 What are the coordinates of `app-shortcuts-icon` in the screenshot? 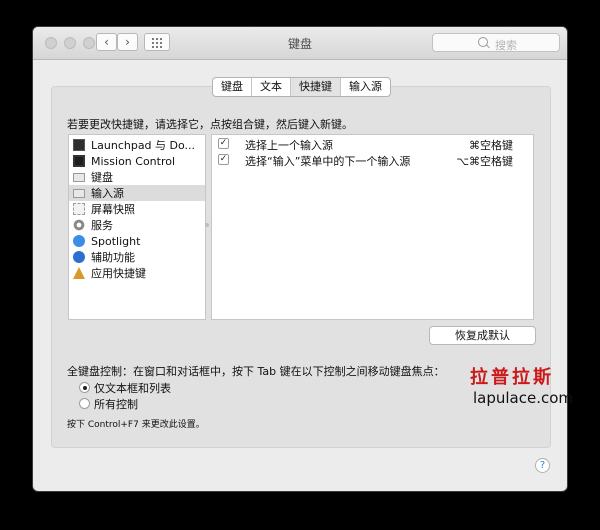 It's located at (79, 273).